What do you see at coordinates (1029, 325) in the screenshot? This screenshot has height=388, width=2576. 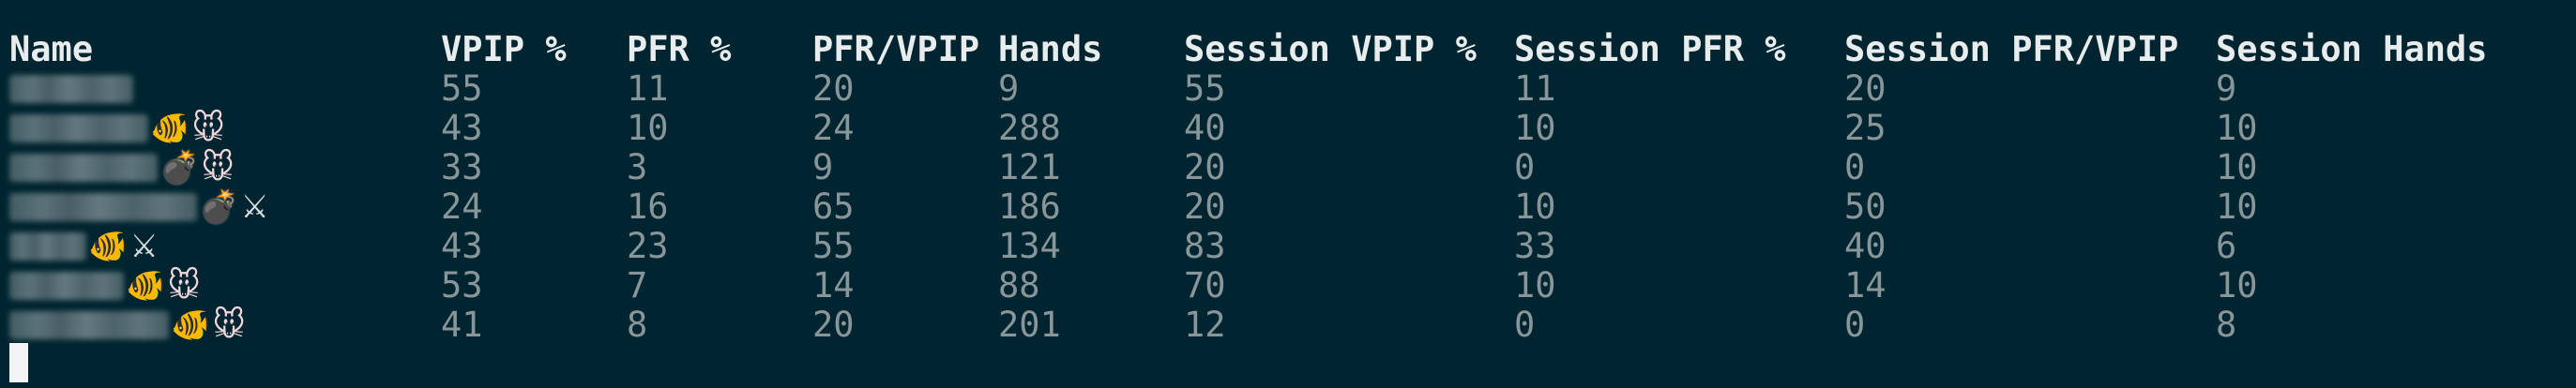 I see `stat-cell: 201` at bounding box center [1029, 325].